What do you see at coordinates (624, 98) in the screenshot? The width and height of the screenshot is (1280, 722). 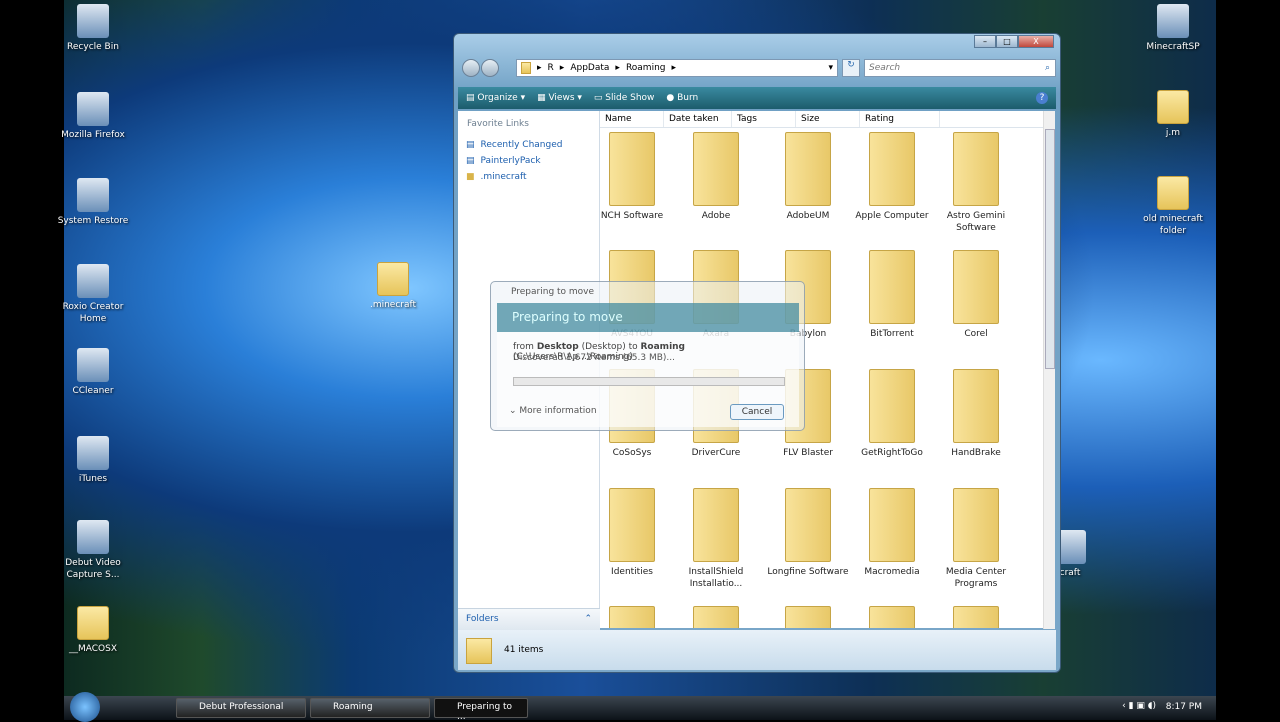 I see `slideshow-button: ▭ Slide Show` at bounding box center [624, 98].